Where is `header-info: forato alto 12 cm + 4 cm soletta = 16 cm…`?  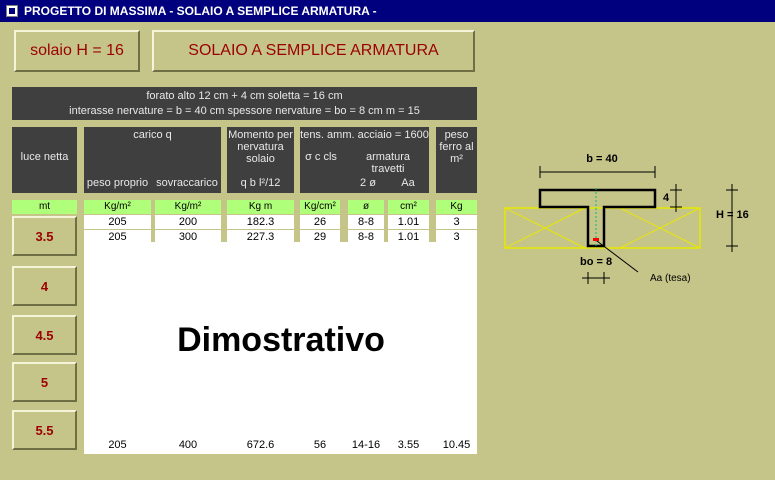 header-info: forato alto 12 cm + 4 cm soletta = 16 cm… is located at coordinates (244, 103).